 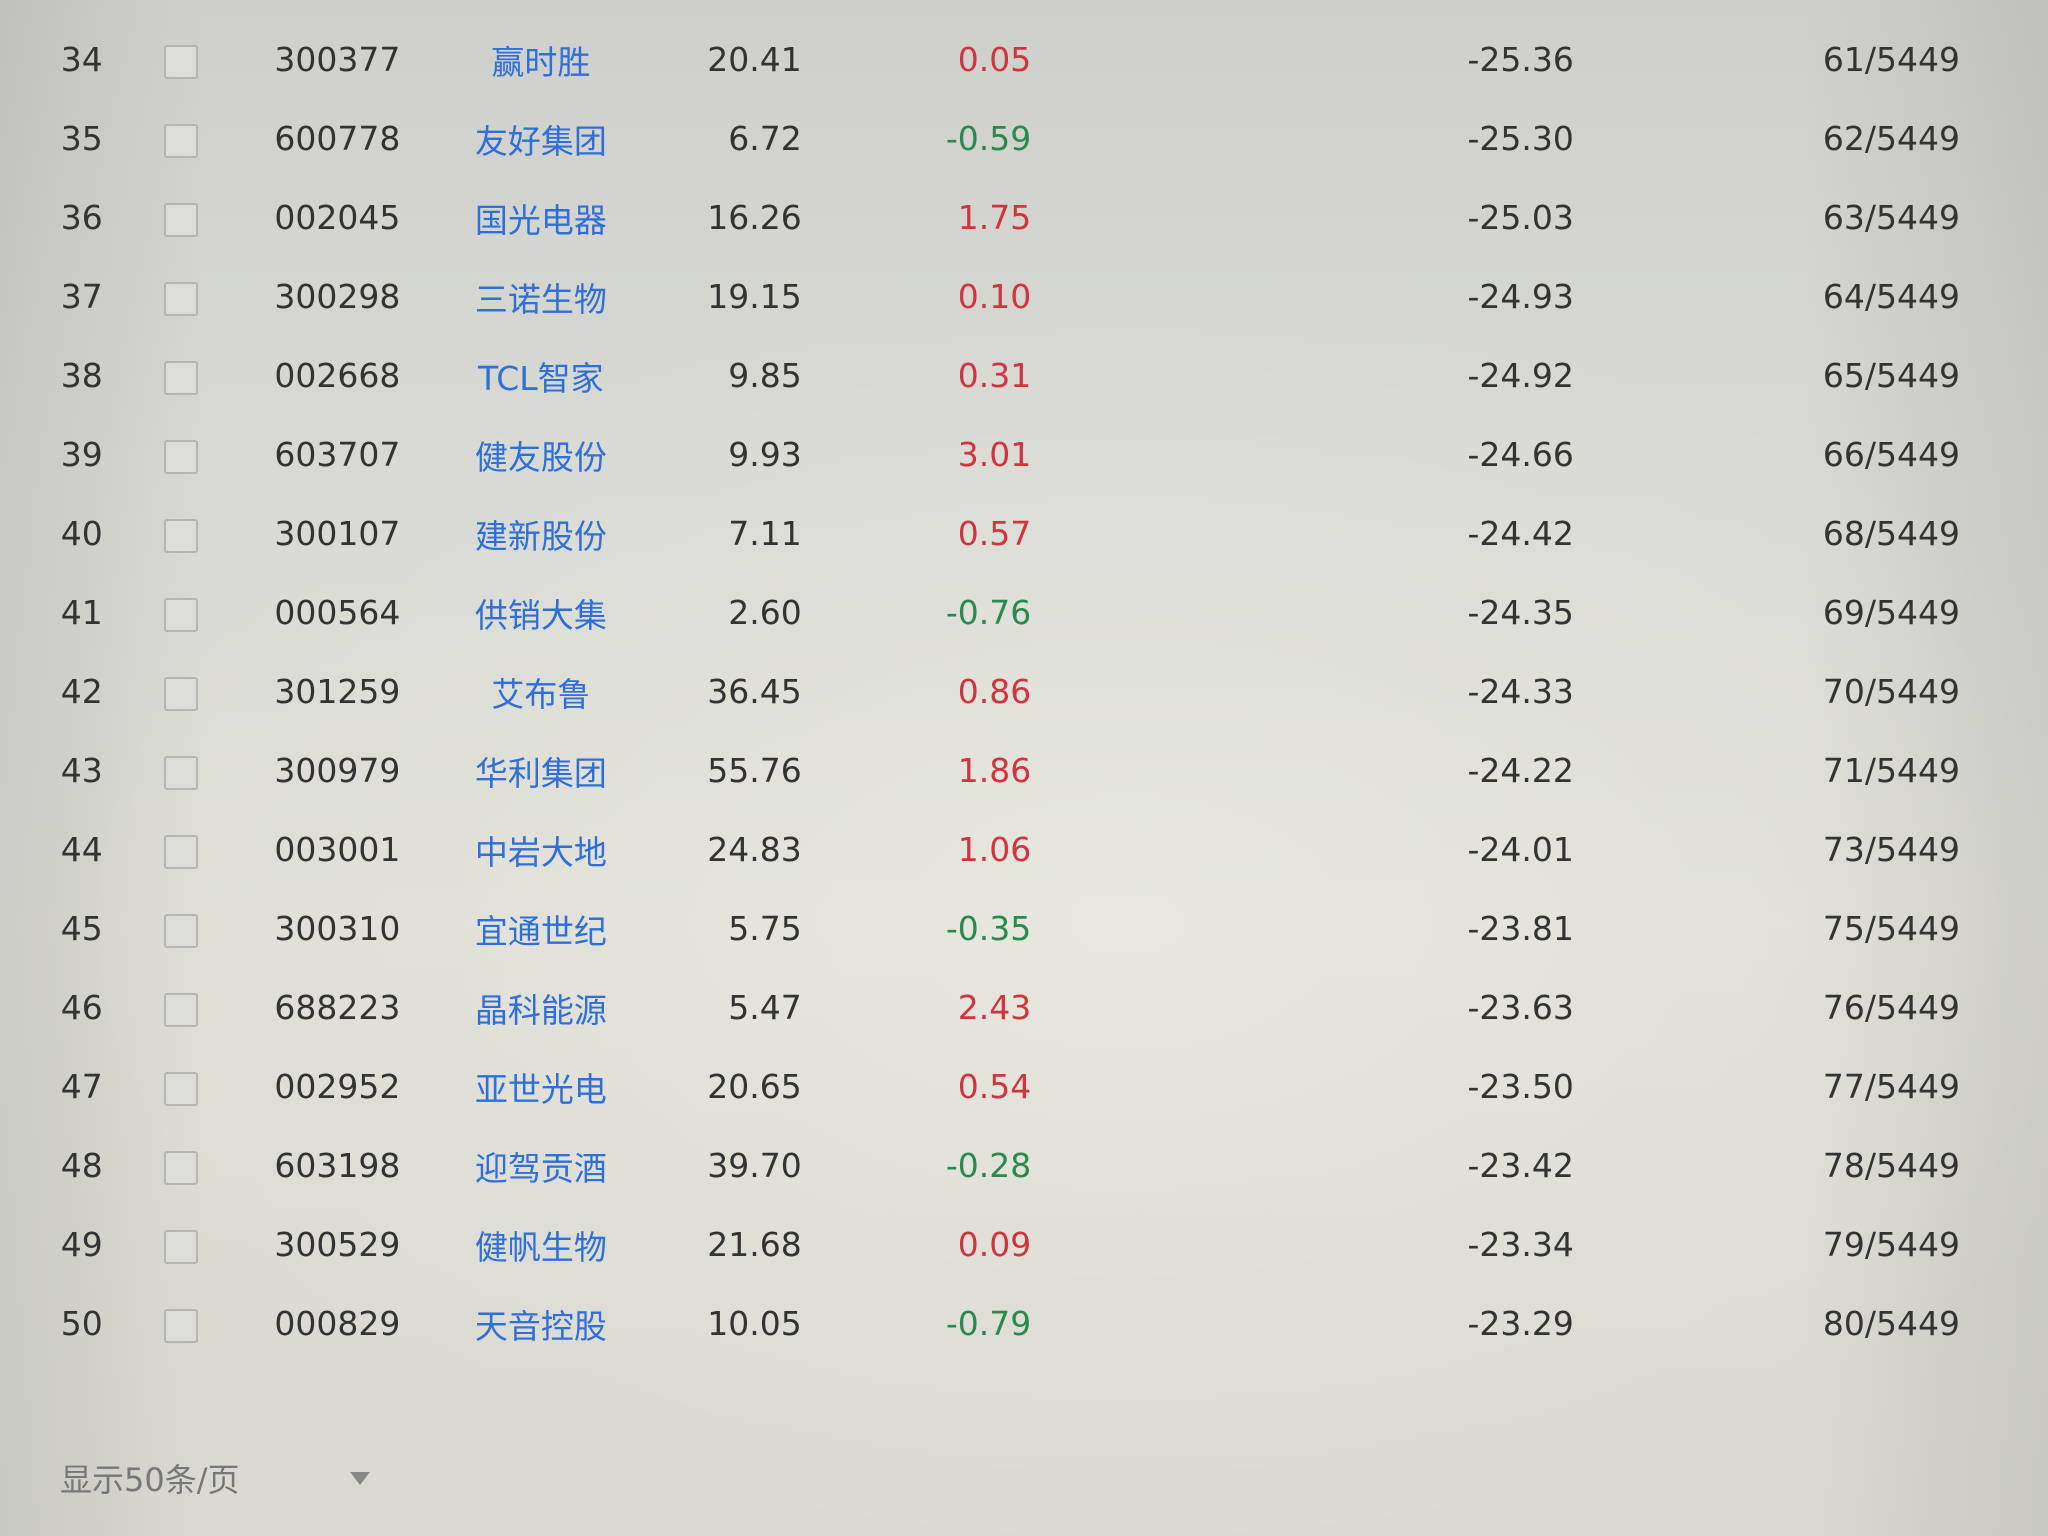 What do you see at coordinates (994, 375) in the screenshot?
I see `price-change: 0.31` at bounding box center [994, 375].